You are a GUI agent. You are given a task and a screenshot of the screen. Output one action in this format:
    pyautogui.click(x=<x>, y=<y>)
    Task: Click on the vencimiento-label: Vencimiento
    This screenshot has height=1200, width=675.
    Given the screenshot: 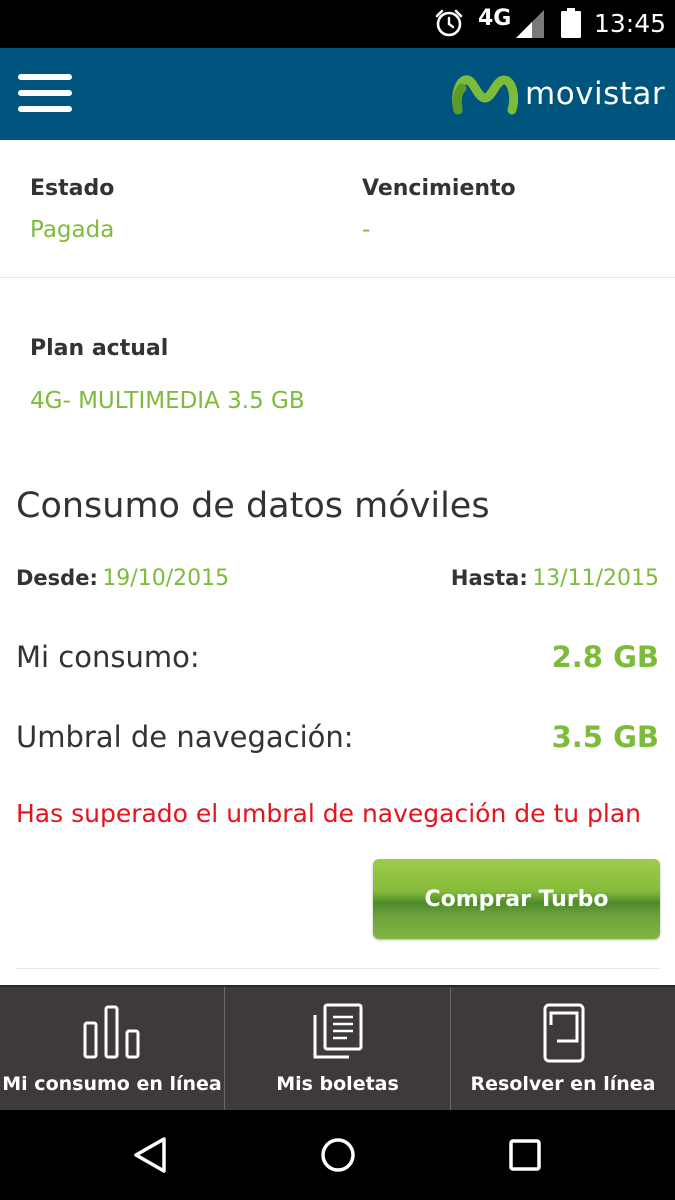 What is the action you would take?
    pyautogui.click(x=439, y=188)
    